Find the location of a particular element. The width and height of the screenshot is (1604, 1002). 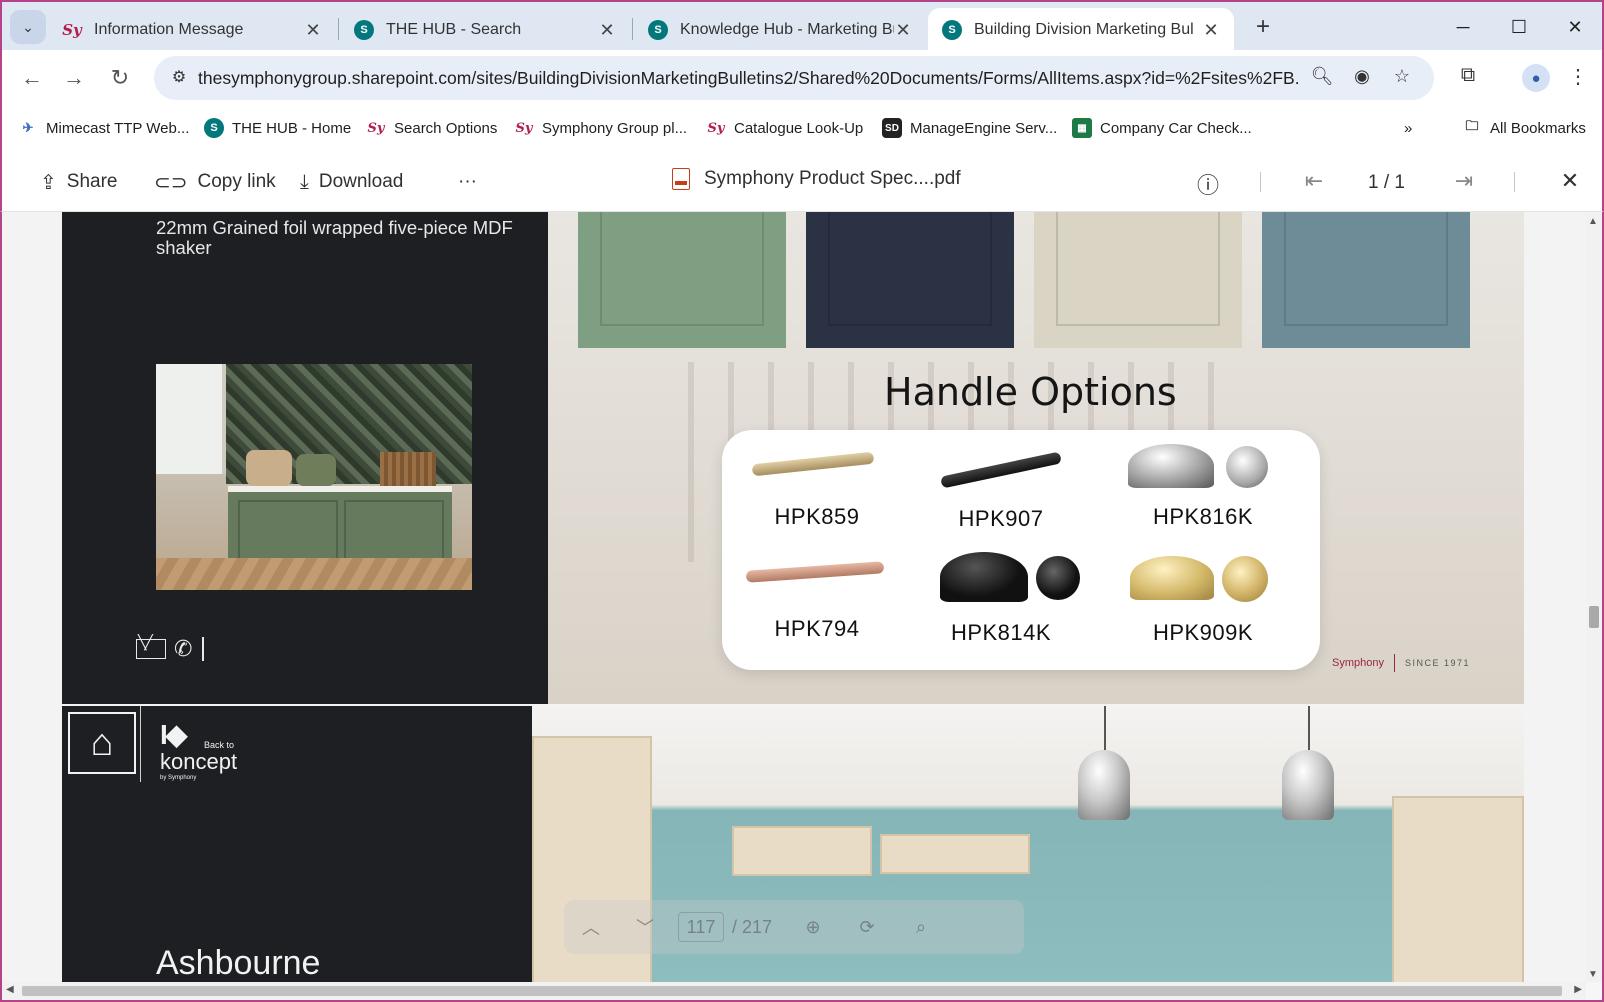

eye-icon: ◉ is located at coordinates (1362, 78).